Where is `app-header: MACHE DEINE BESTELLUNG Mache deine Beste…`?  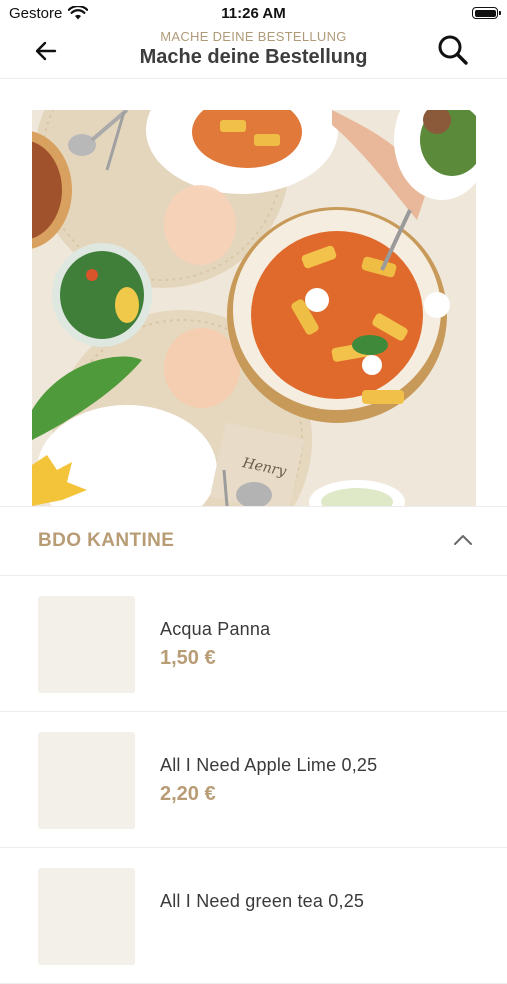
app-header: MACHE DEINE BESTELLUNG Mache deine Beste… is located at coordinates (253, 53).